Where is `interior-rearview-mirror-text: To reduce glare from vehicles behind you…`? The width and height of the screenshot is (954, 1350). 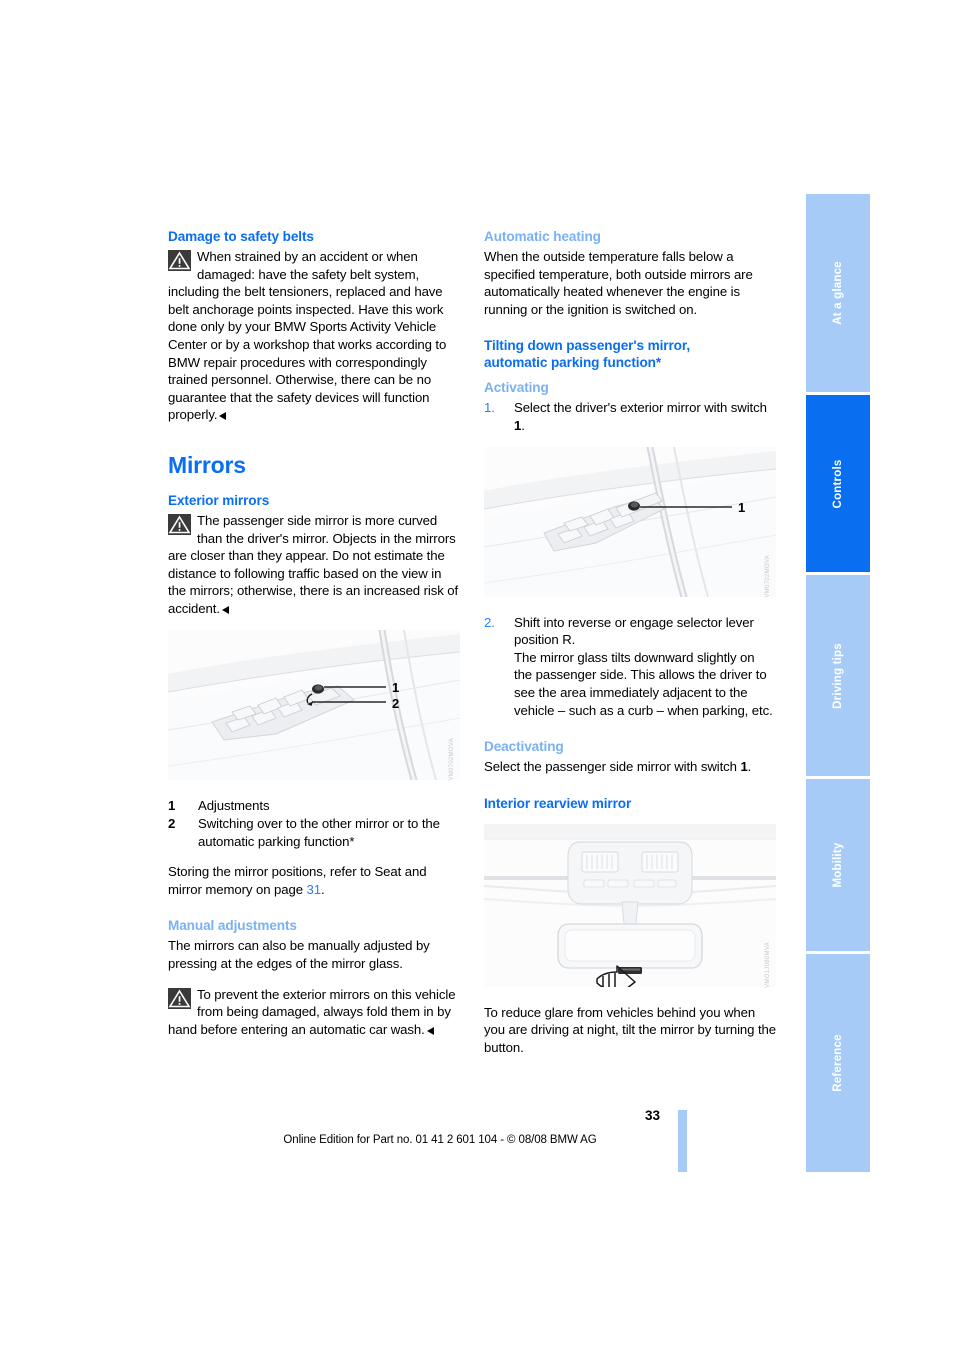 interior-rearview-mirror-text: To reduce glare from vehicles behind you… is located at coordinates (630, 1029).